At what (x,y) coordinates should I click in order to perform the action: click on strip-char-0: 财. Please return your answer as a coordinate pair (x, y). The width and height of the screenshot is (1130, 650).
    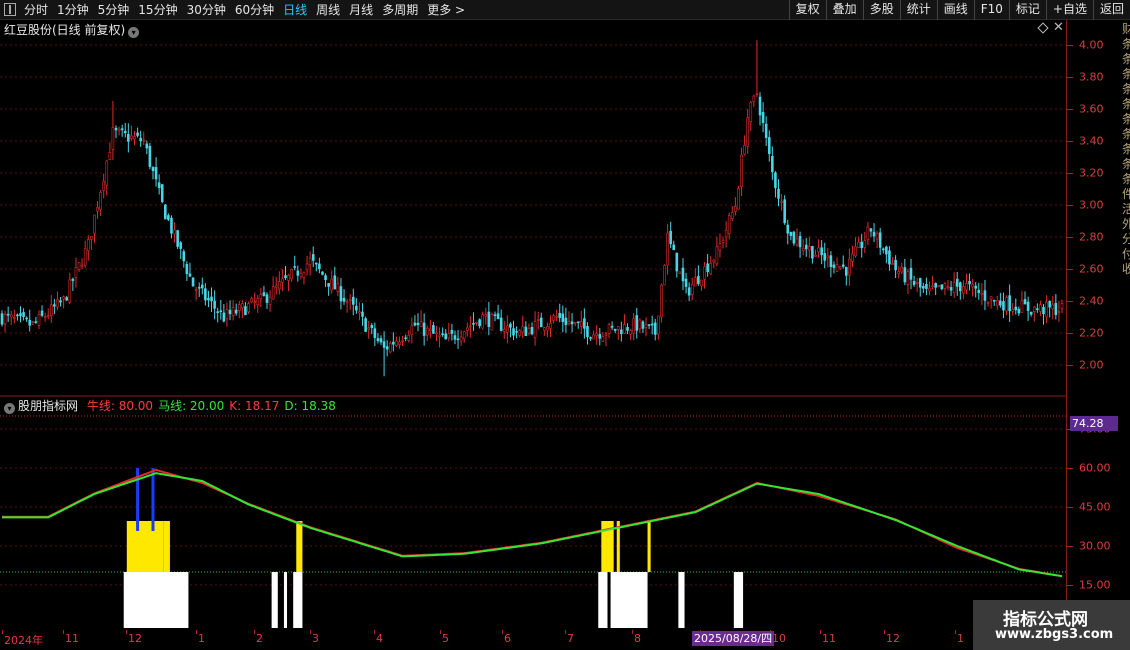
    Looking at the image, I should click on (1126, 29).